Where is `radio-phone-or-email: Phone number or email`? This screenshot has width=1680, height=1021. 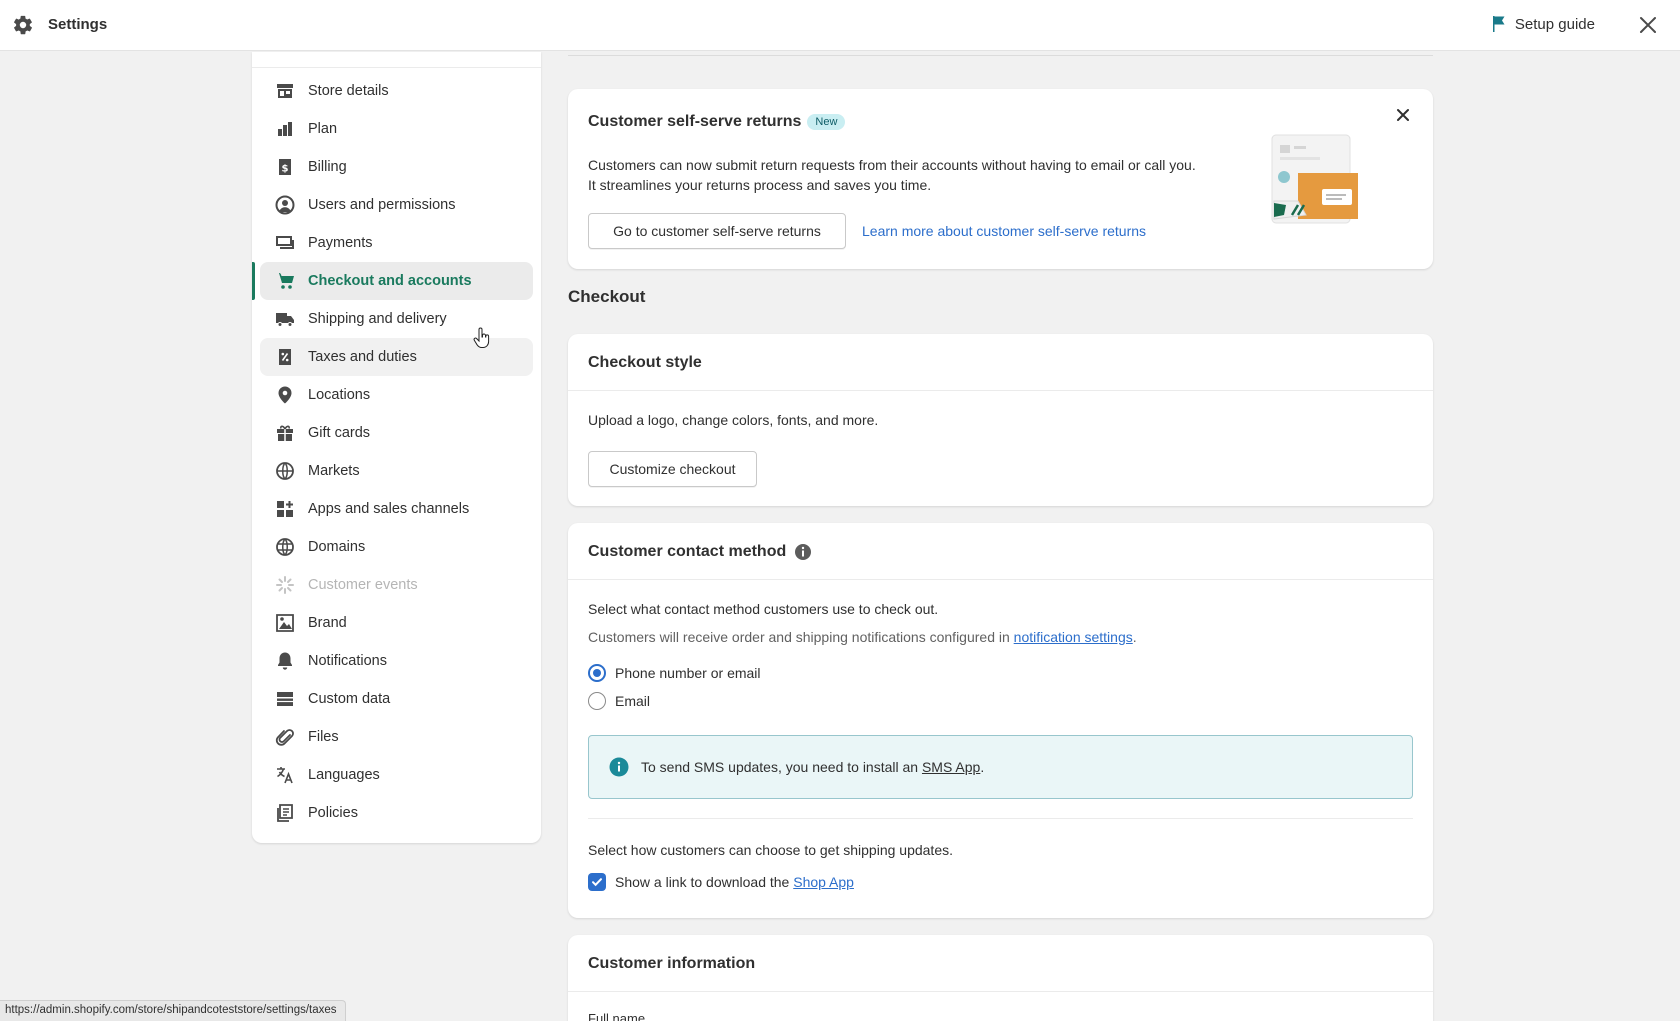 radio-phone-or-email: Phone number or email is located at coordinates (674, 673).